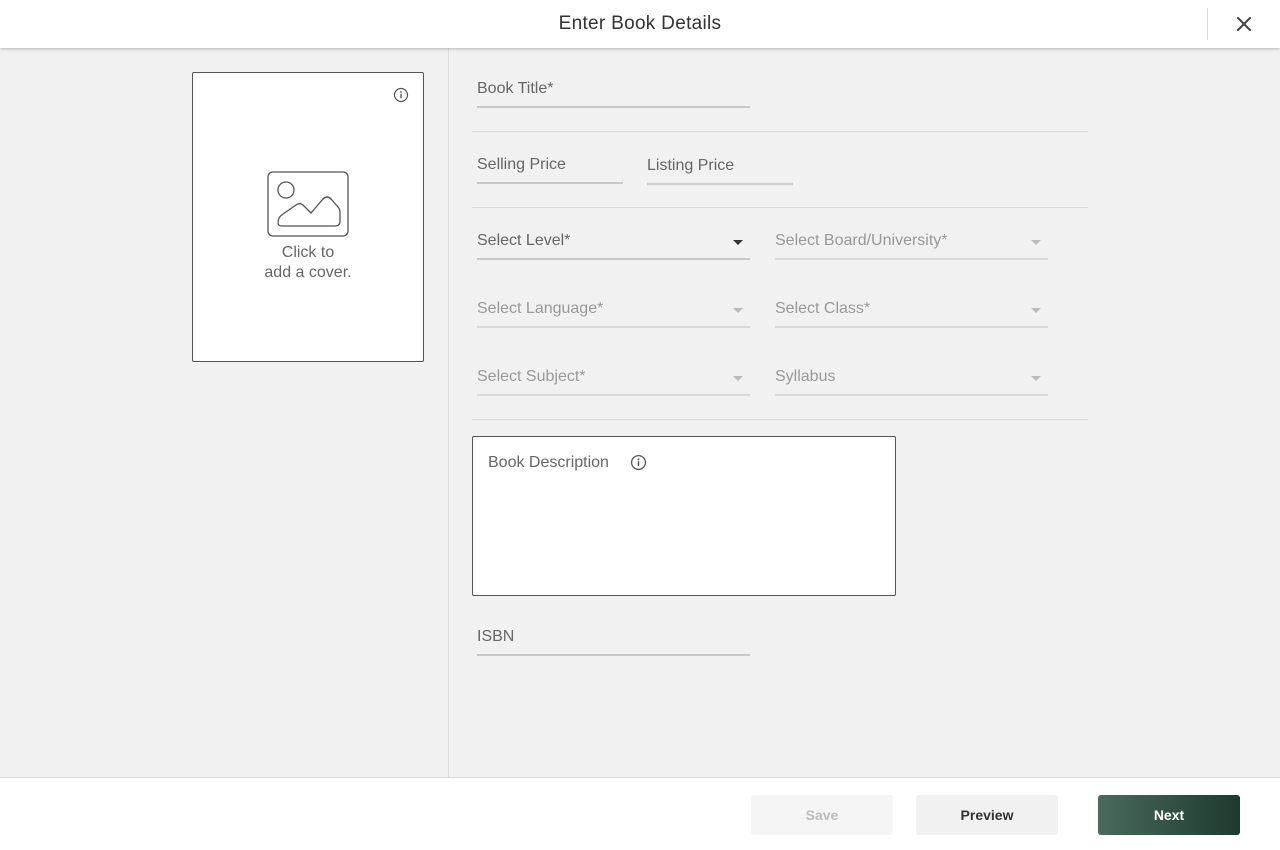 This screenshot has height=850, width=1280. I want to click on cover-prompt: Click to add a cover., so click(308, 263).